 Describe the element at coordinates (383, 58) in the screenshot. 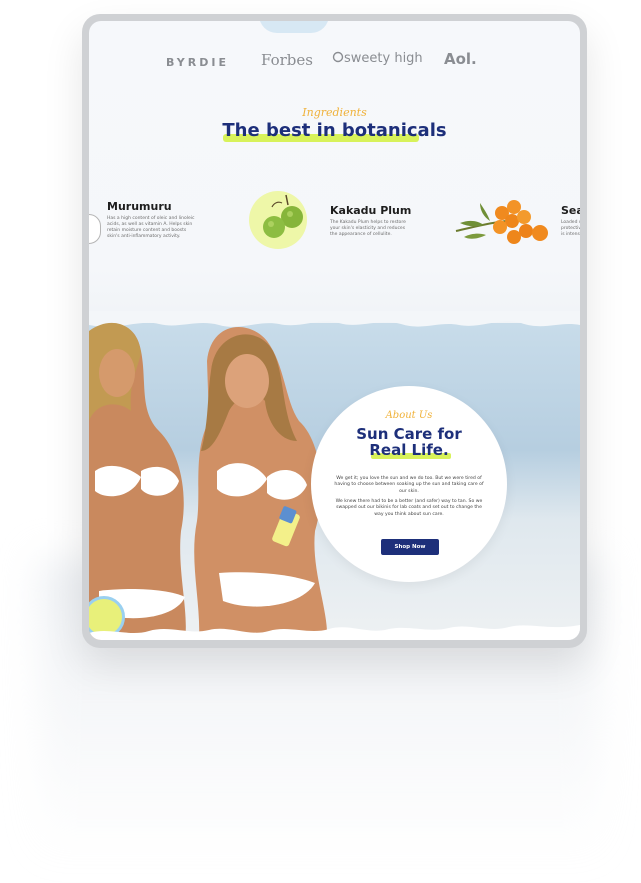

I see `sweety-high-text: sweety high` at that location.